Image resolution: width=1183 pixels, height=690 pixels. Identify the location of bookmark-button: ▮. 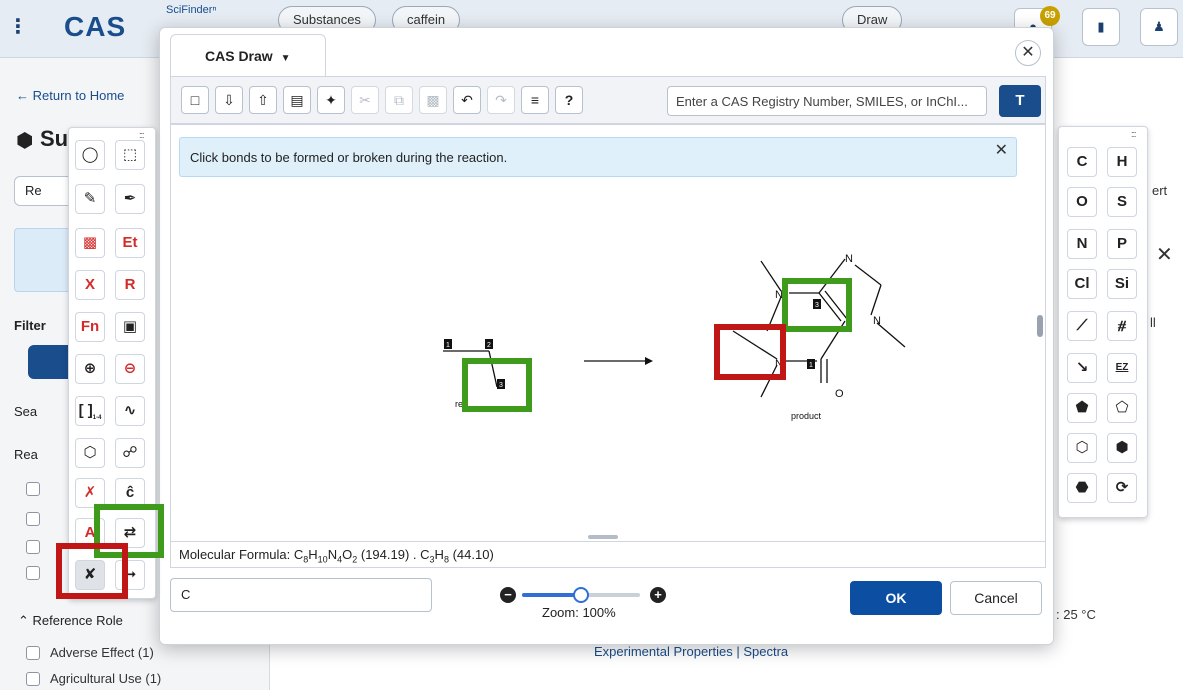
(1101, 27).